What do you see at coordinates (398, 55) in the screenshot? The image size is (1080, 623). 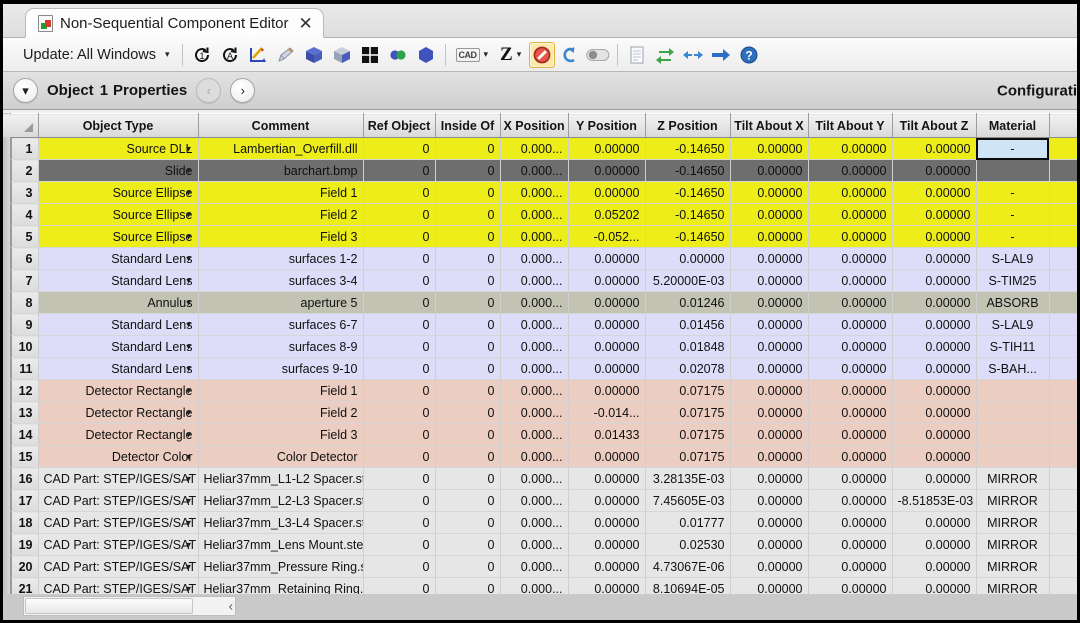 I see `two-dots-icon` at bounding box center [398, 55].